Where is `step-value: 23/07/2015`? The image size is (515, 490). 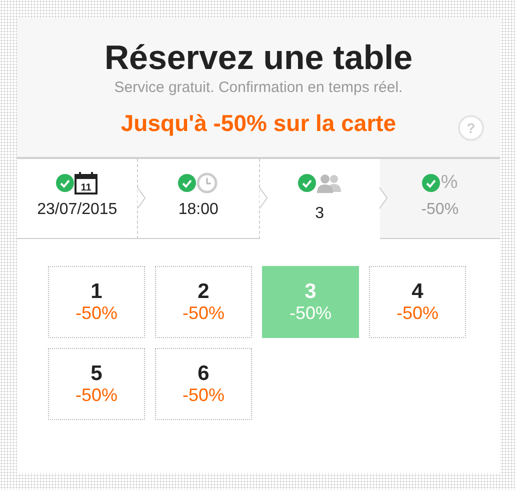
step-value: 23/07/2015 is located at coordinates (77, 210).